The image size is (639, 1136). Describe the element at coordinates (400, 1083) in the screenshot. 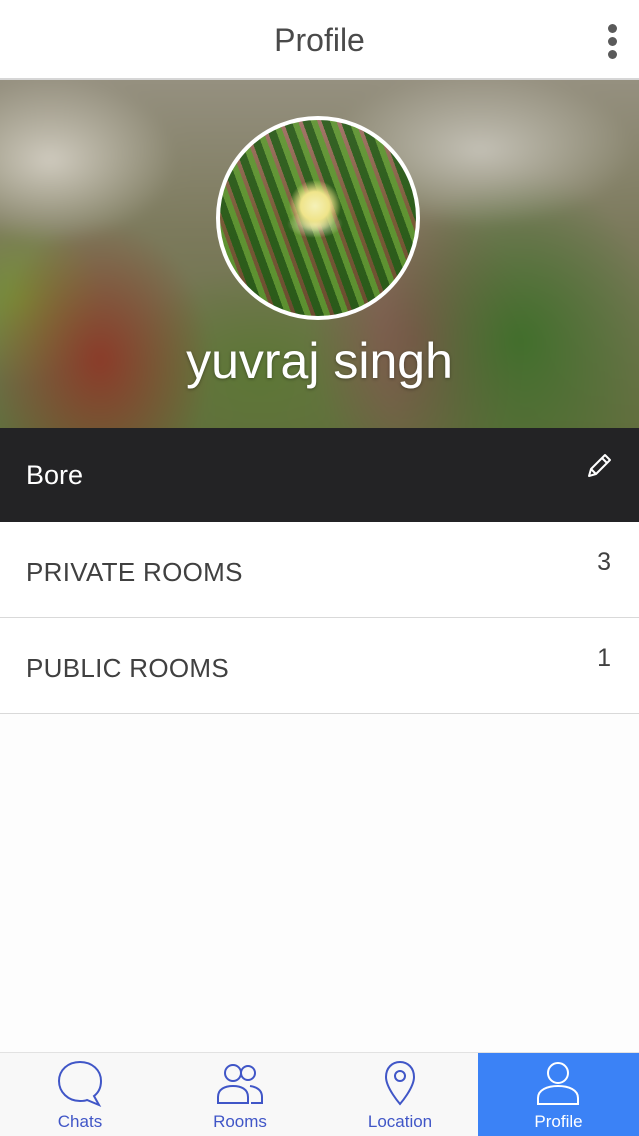

I see `location-pin-icon` at that location.